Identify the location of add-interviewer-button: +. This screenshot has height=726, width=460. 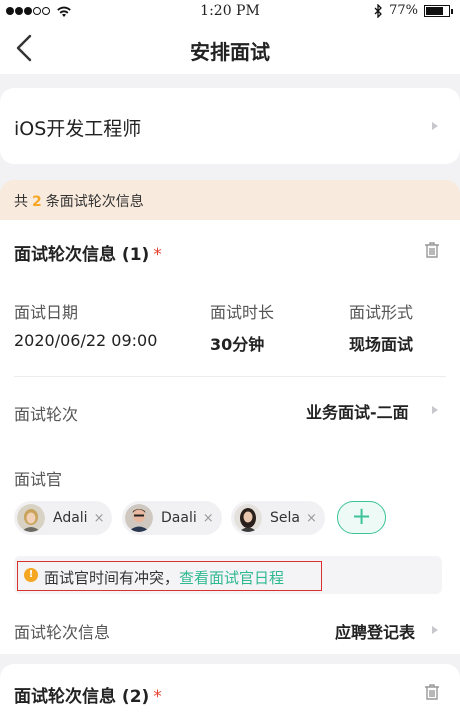
(361, 517).